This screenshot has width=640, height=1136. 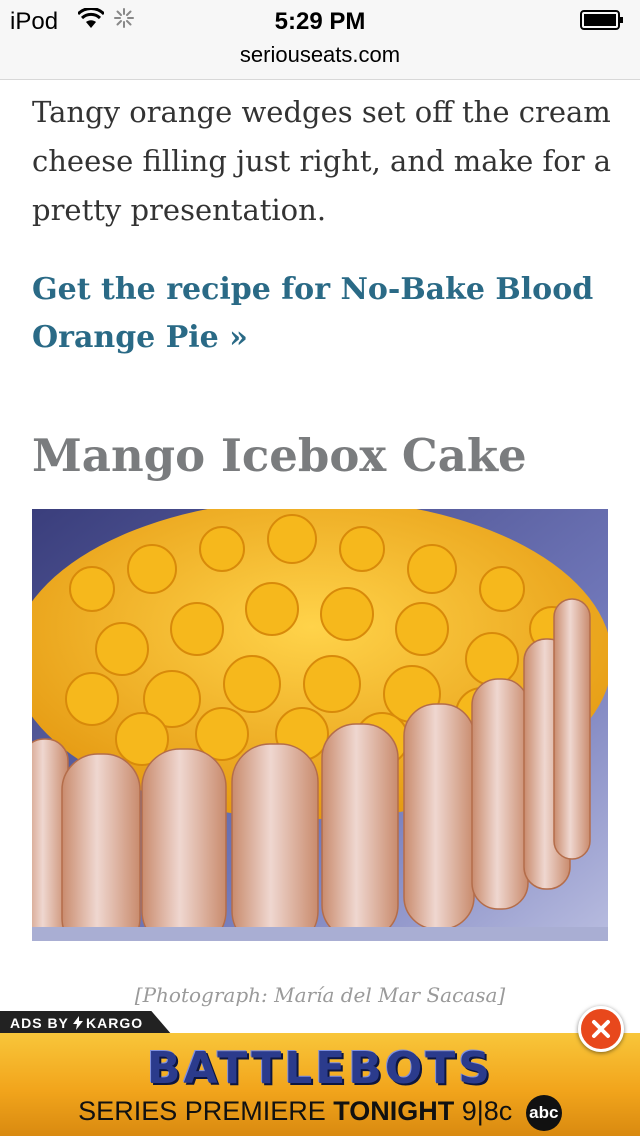 I want to click on photo-caption: [Photograph: María del Mar Sacasa], so click(x=320, y=995).